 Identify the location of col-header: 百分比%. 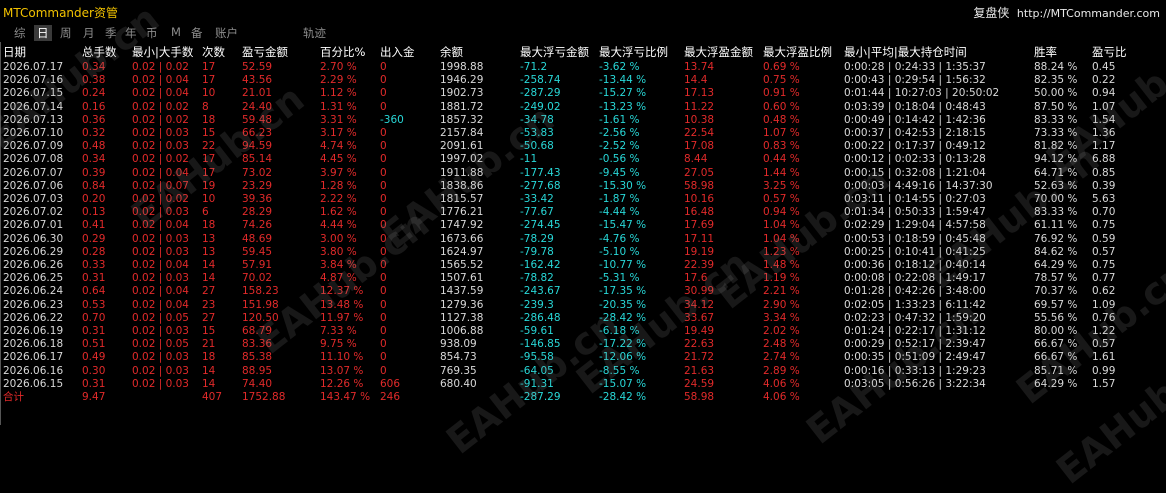
(347, 52).